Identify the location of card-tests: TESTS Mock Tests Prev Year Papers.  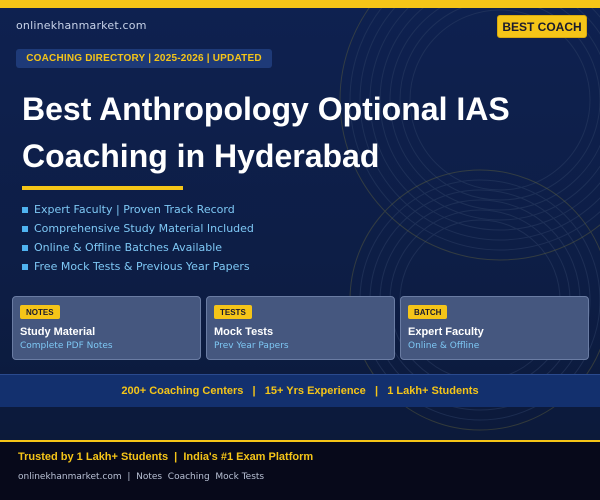
(300, 328).